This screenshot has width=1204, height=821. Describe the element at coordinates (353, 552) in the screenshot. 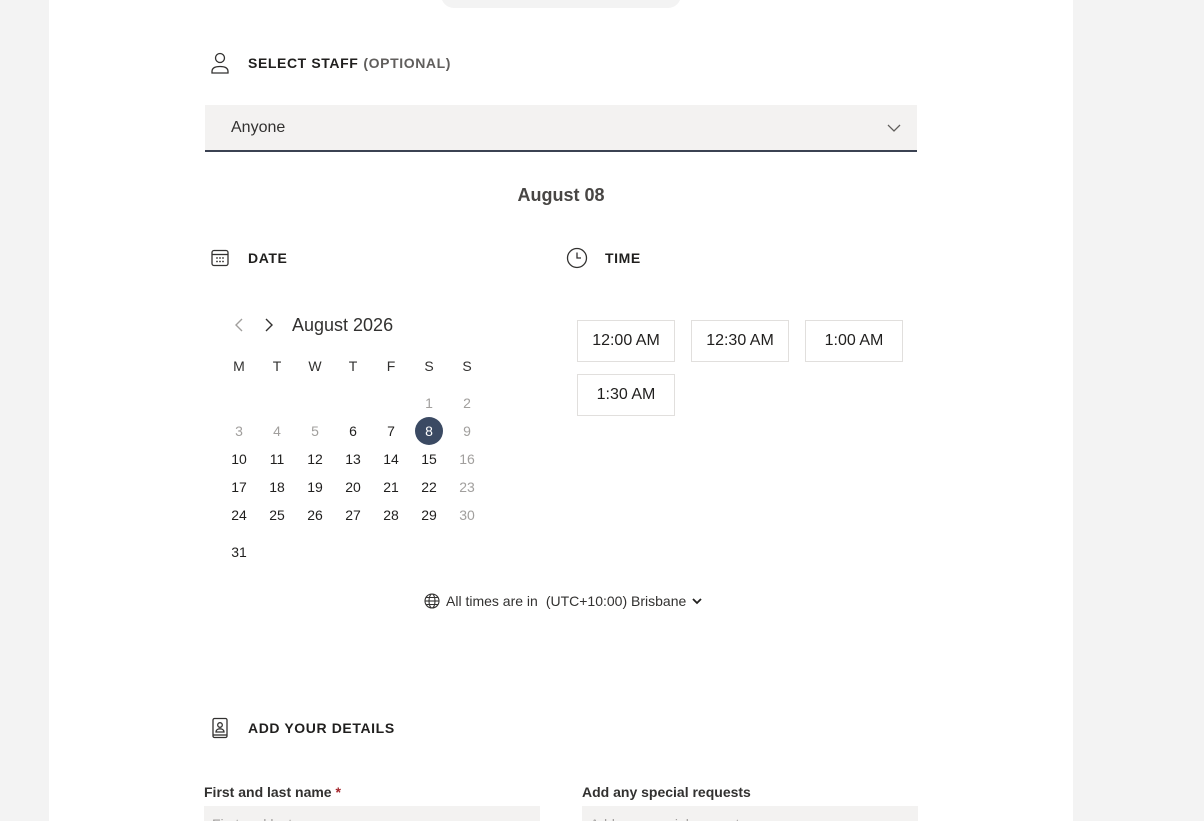

I see `calendar-week-row: 31` at that location.